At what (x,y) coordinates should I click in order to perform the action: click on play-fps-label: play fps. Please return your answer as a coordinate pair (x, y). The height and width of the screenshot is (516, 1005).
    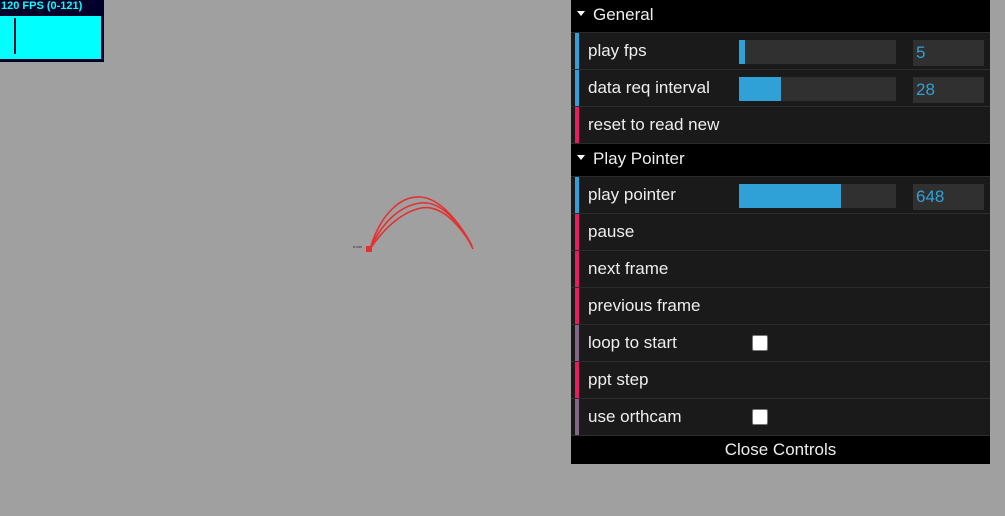
    Looking at the image, I should click on (617, 50).